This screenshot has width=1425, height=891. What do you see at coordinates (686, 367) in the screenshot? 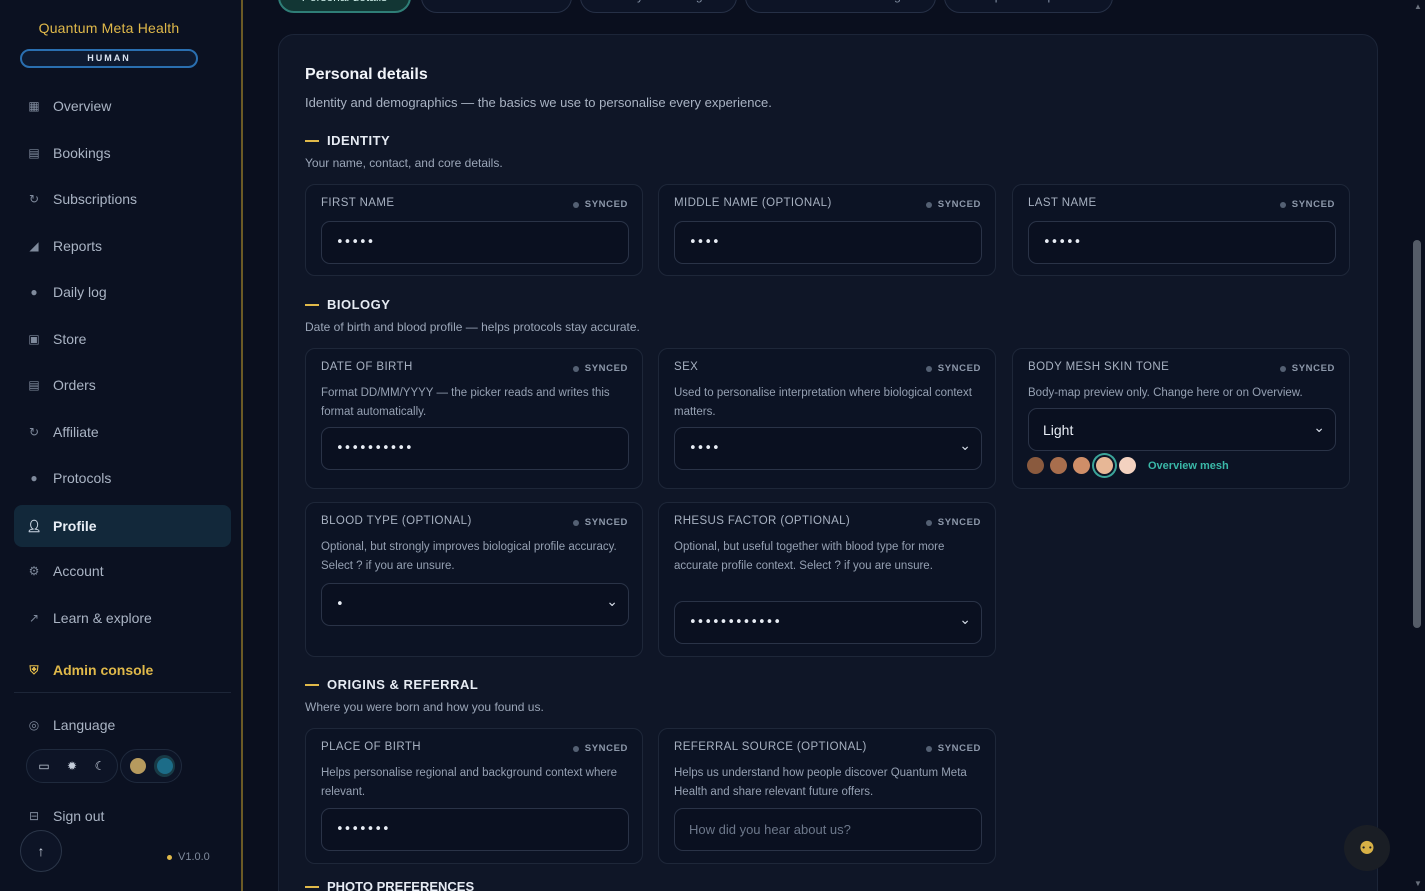
I see `field-label: SEX` at bounding box center [686, 367].